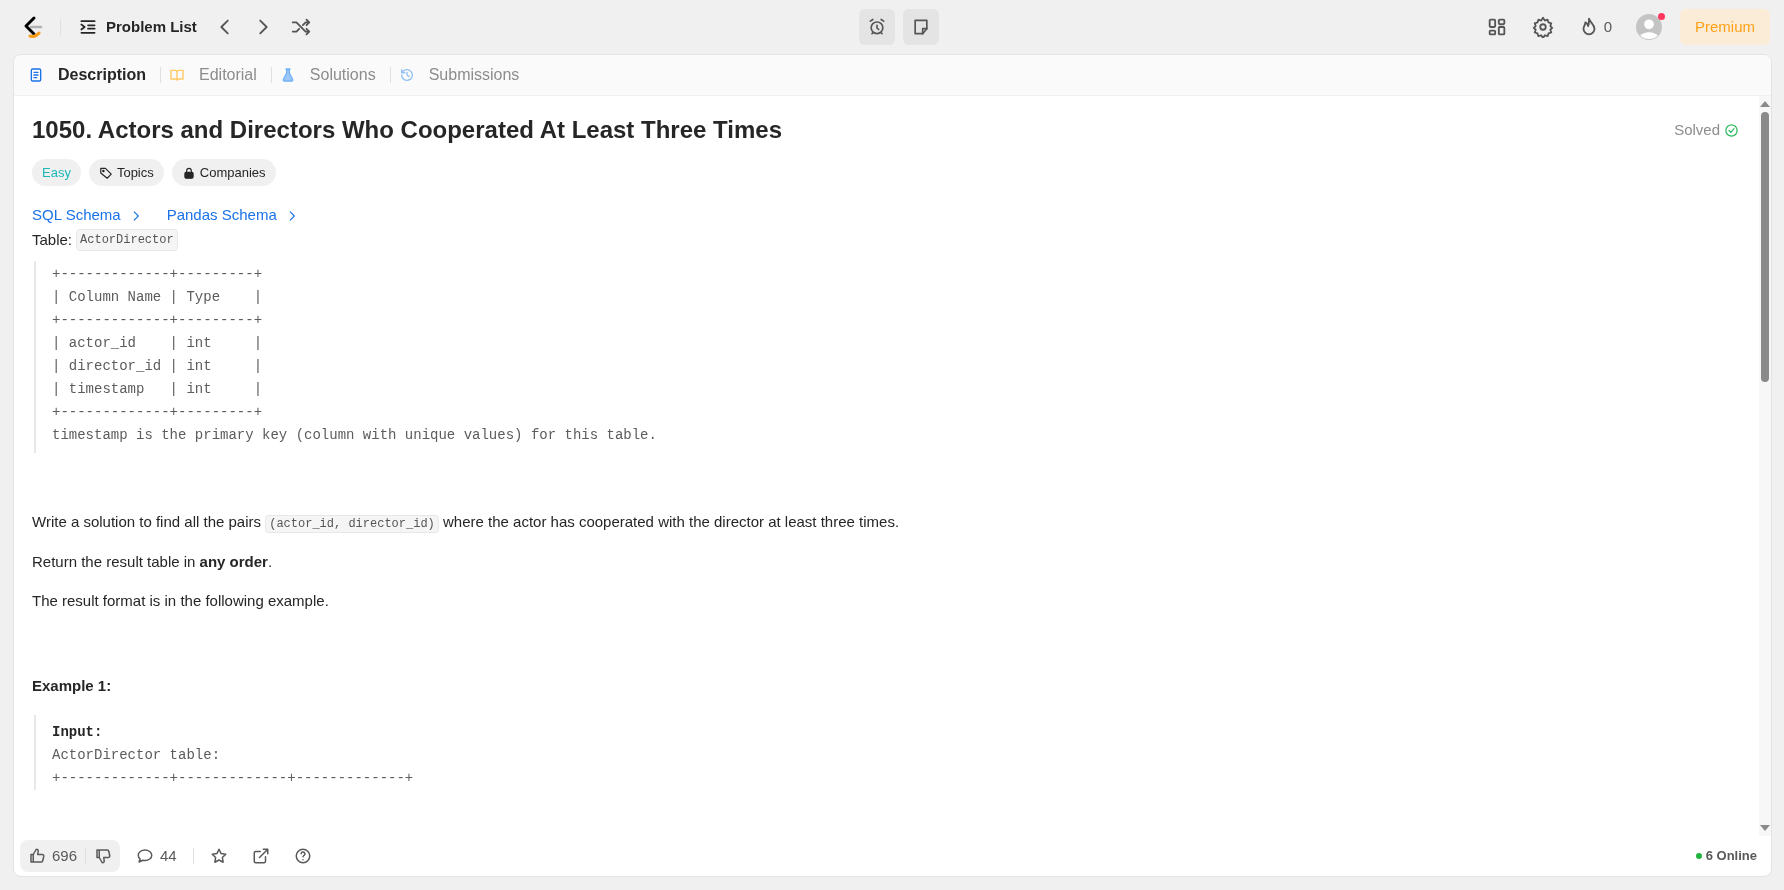  I want to click on example-heading: Example 1:, so click(72, 685).